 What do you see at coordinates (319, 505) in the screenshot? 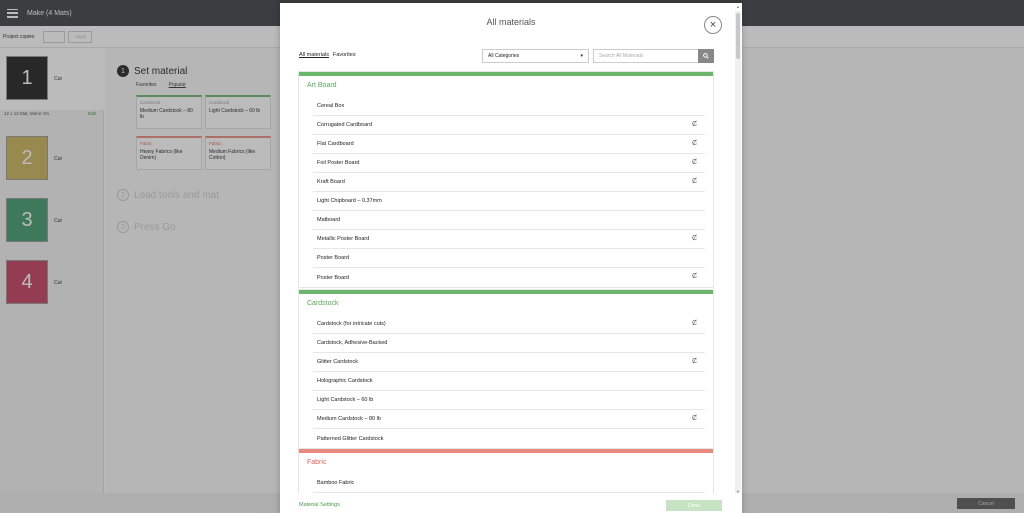
I see `material-settings-link: Material Settings` at bounding box center [319, 505].